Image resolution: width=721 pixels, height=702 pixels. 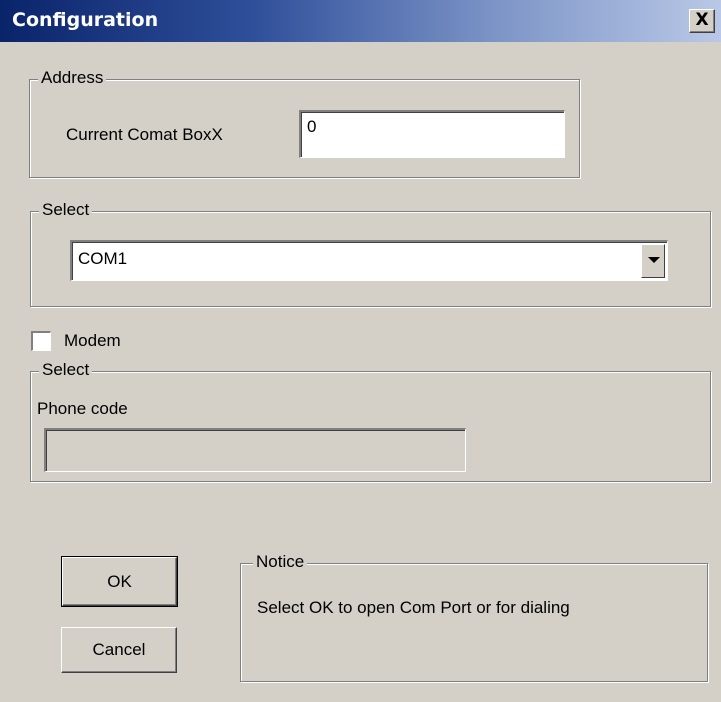 What do you see at coordinates (280, 562) in the screenshot?
I see `notice-legend: Notice` at bounding box center [280, 562].